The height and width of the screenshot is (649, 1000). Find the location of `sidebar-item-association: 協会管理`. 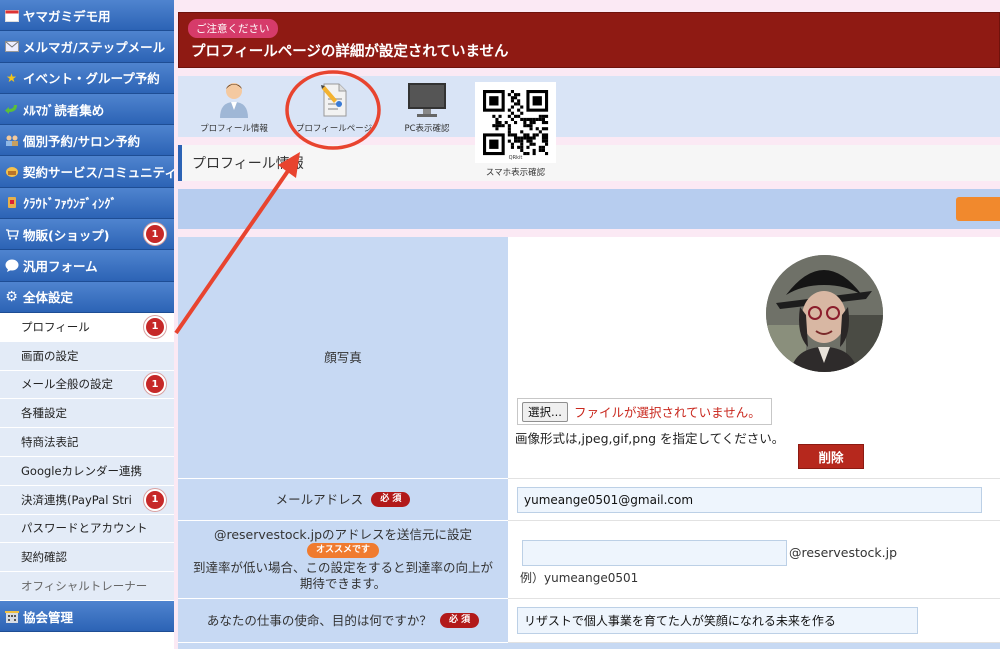

sidebar-item-association: 協会管理 is located at coordinates (87, 616).